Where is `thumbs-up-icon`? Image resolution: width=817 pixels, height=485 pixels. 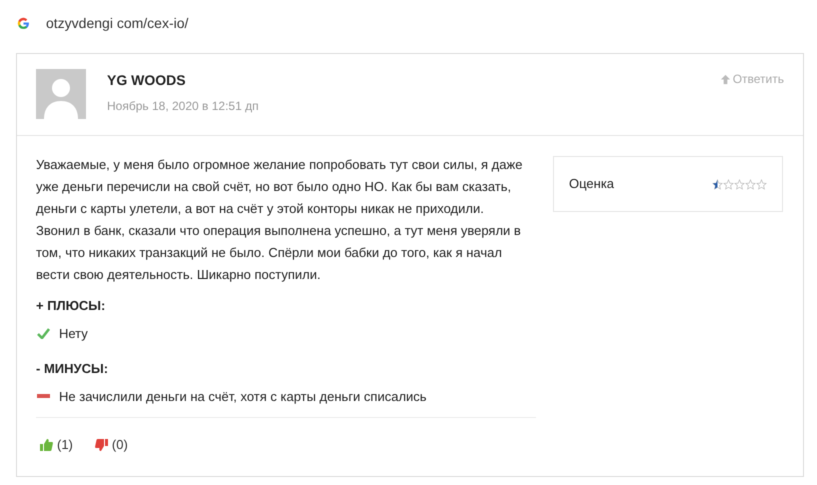 thumbs-up-icon is located at coordinates (46, 444).